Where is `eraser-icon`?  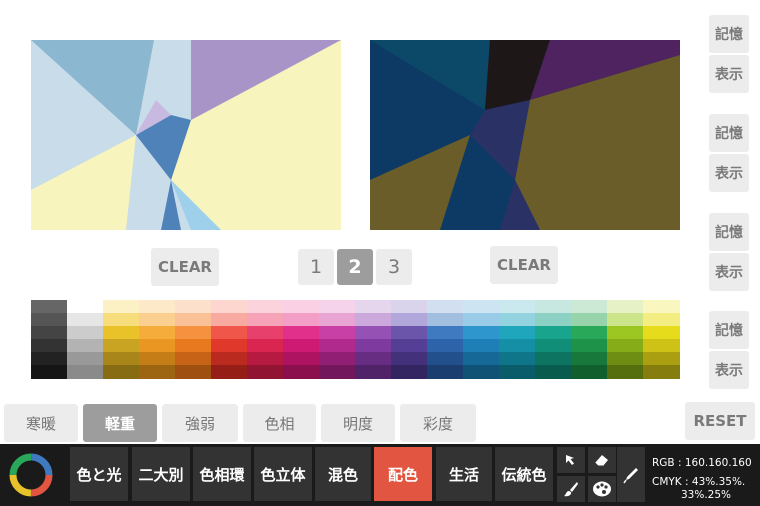 eraser-icon is located at coordinates (602, 460).